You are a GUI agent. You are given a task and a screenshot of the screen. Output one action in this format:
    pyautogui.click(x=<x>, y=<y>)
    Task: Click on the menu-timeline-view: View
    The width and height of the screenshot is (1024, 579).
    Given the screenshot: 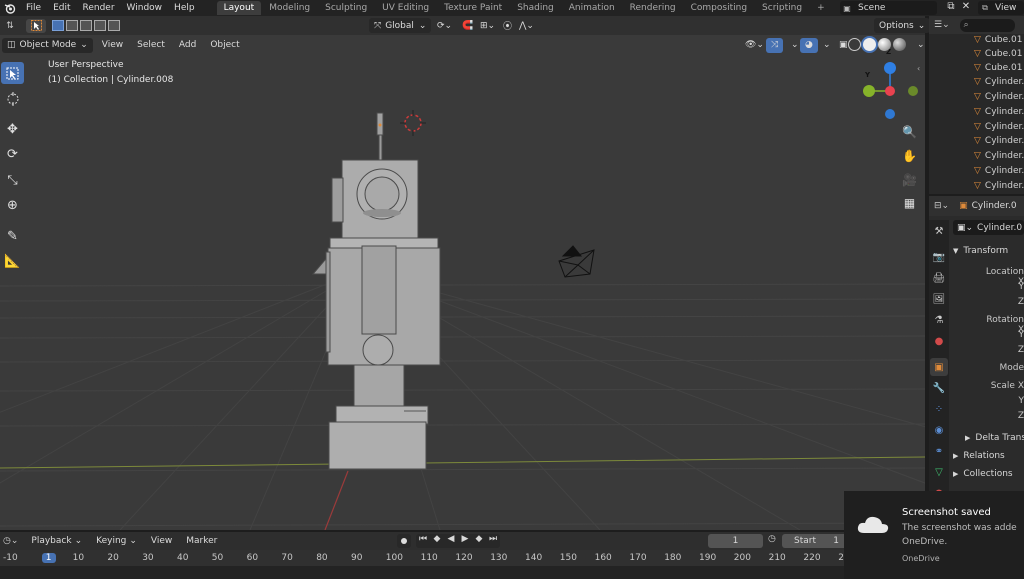 What is the action you would take?
    pyautogui.click(x=161, y=541)
    